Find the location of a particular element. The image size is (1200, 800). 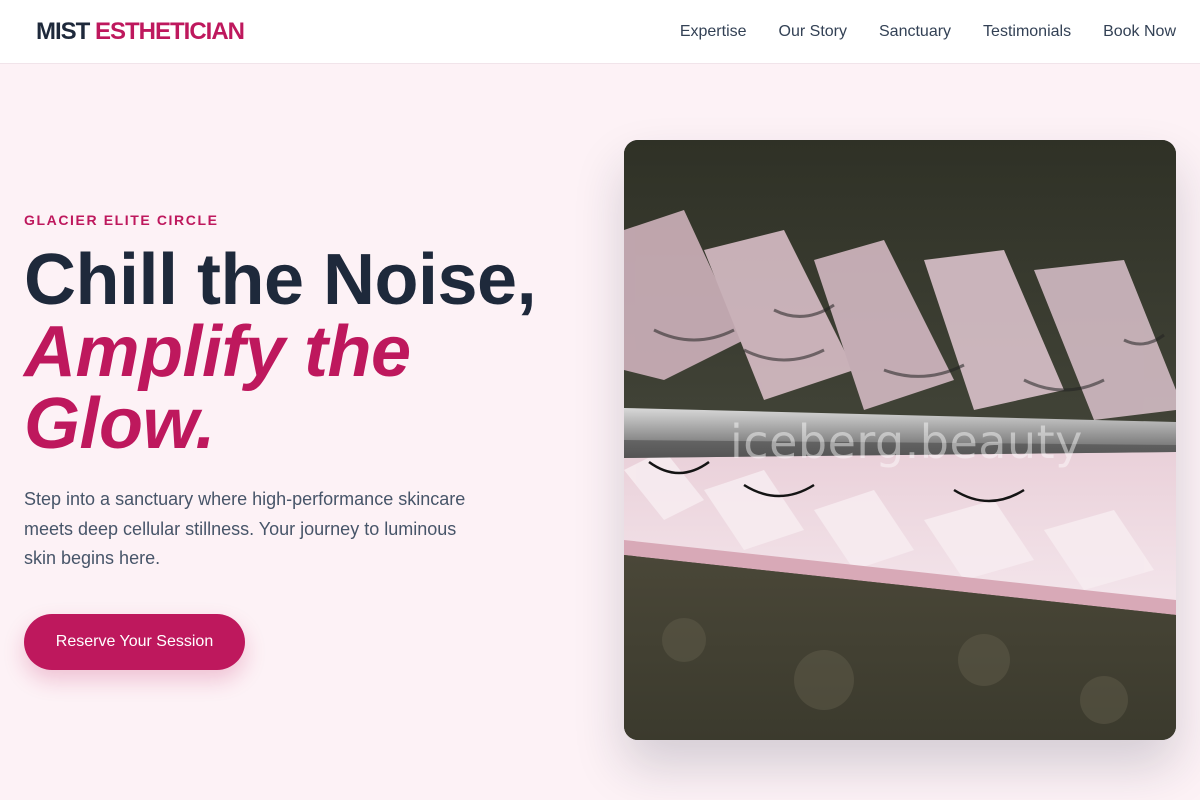

nav-link-expertise: Expertise is located at coordinates (713, 32).